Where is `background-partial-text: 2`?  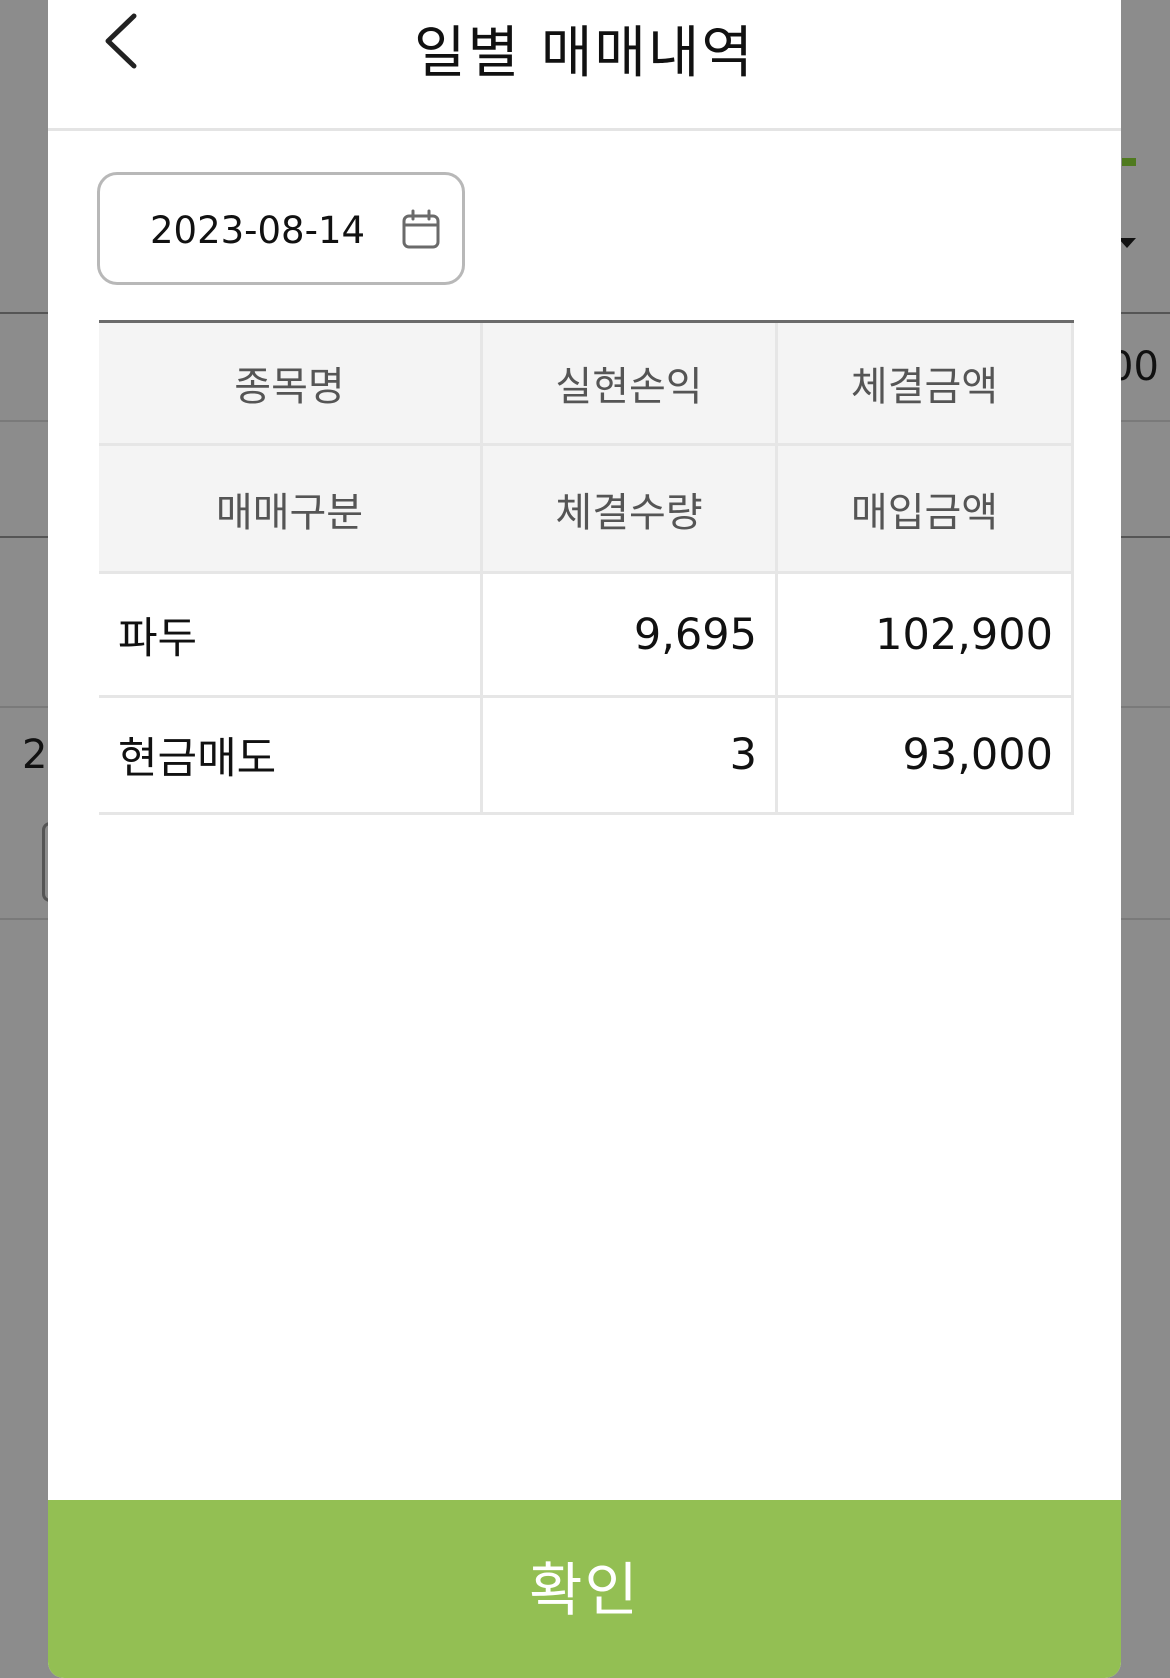 background-partial-text: 2 is located at coordinates (35, 755).